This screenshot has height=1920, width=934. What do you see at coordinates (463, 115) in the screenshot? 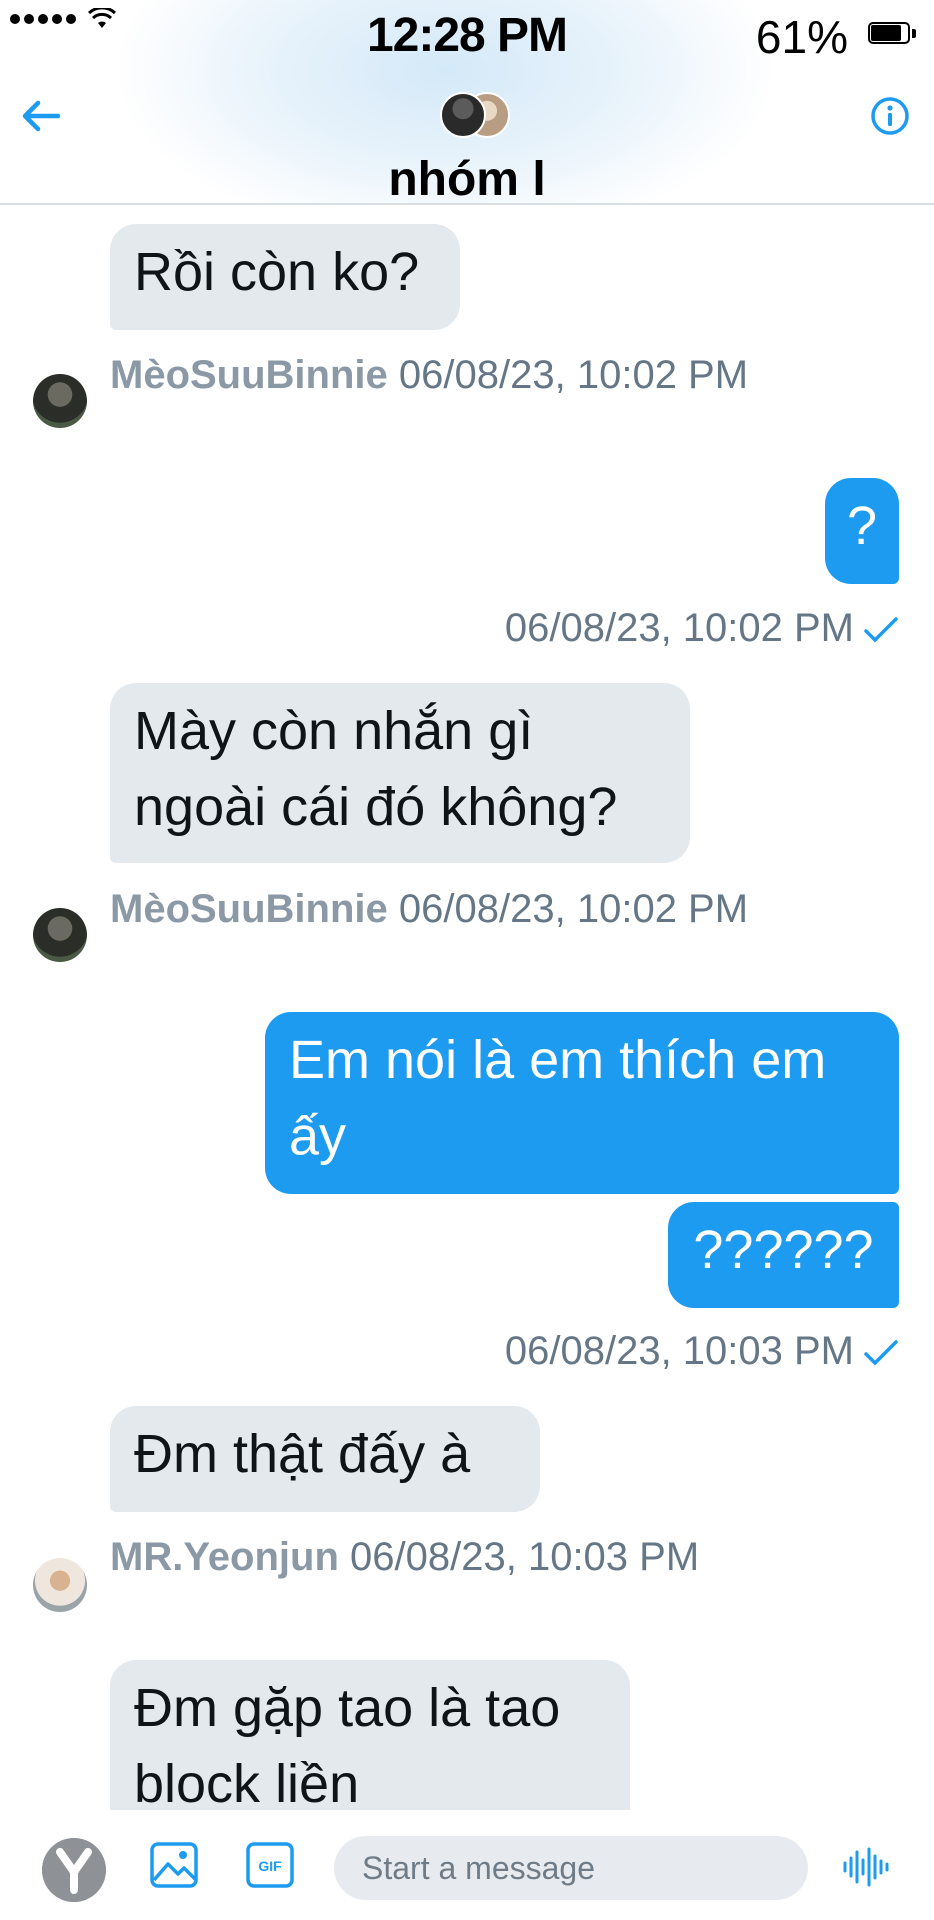
I see `member-avatar` at bounding box center [463, 115].